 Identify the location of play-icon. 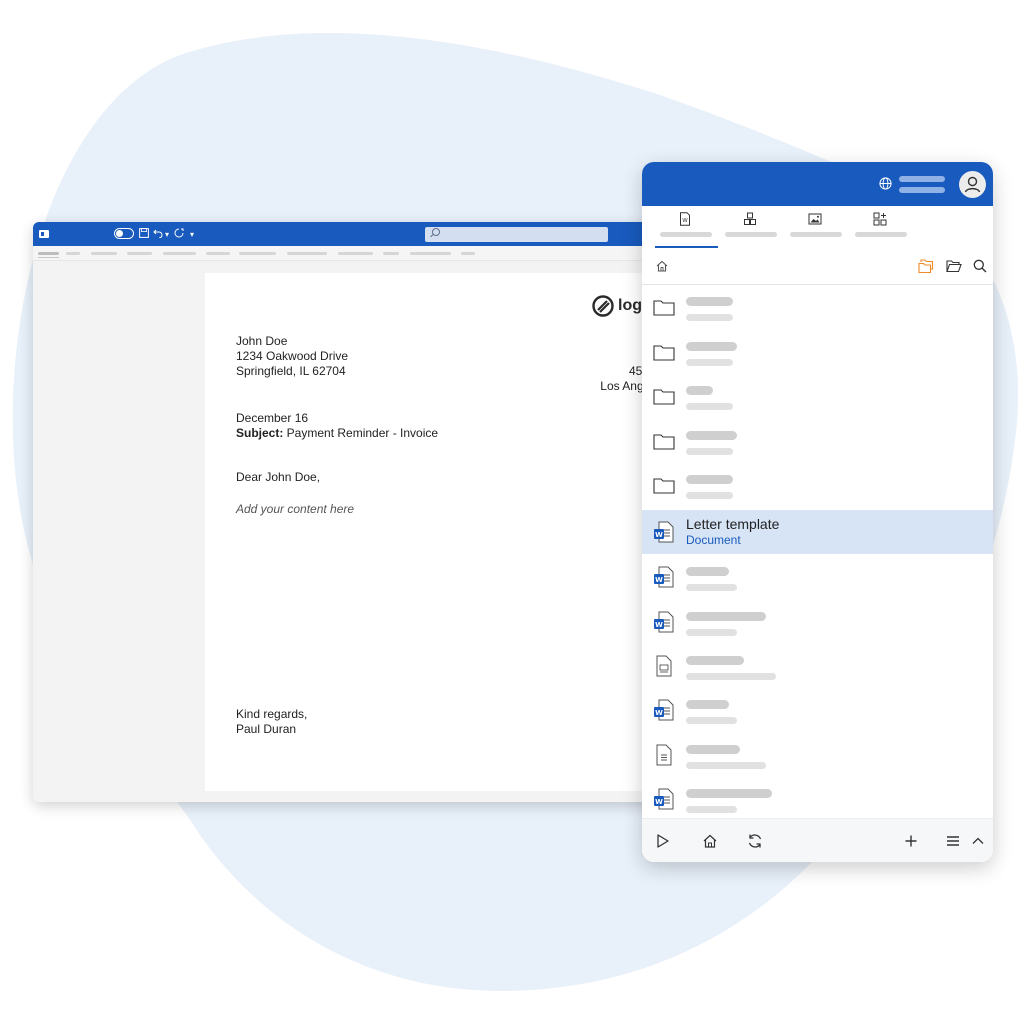
(663, 841).